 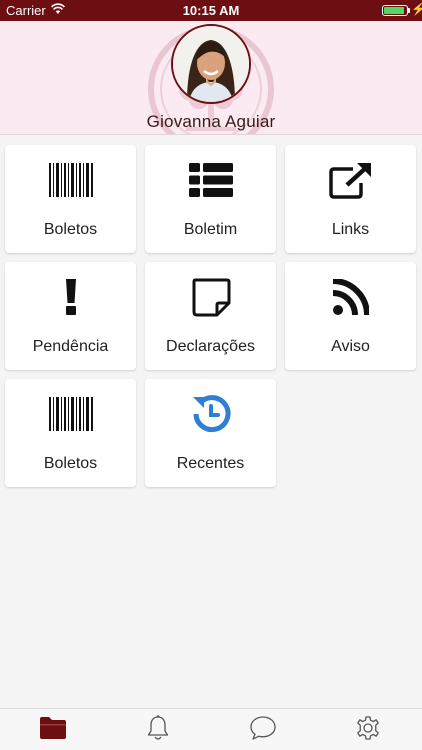 I want to click on tile-pendencia: Pendência, so click(x=70, y=316).